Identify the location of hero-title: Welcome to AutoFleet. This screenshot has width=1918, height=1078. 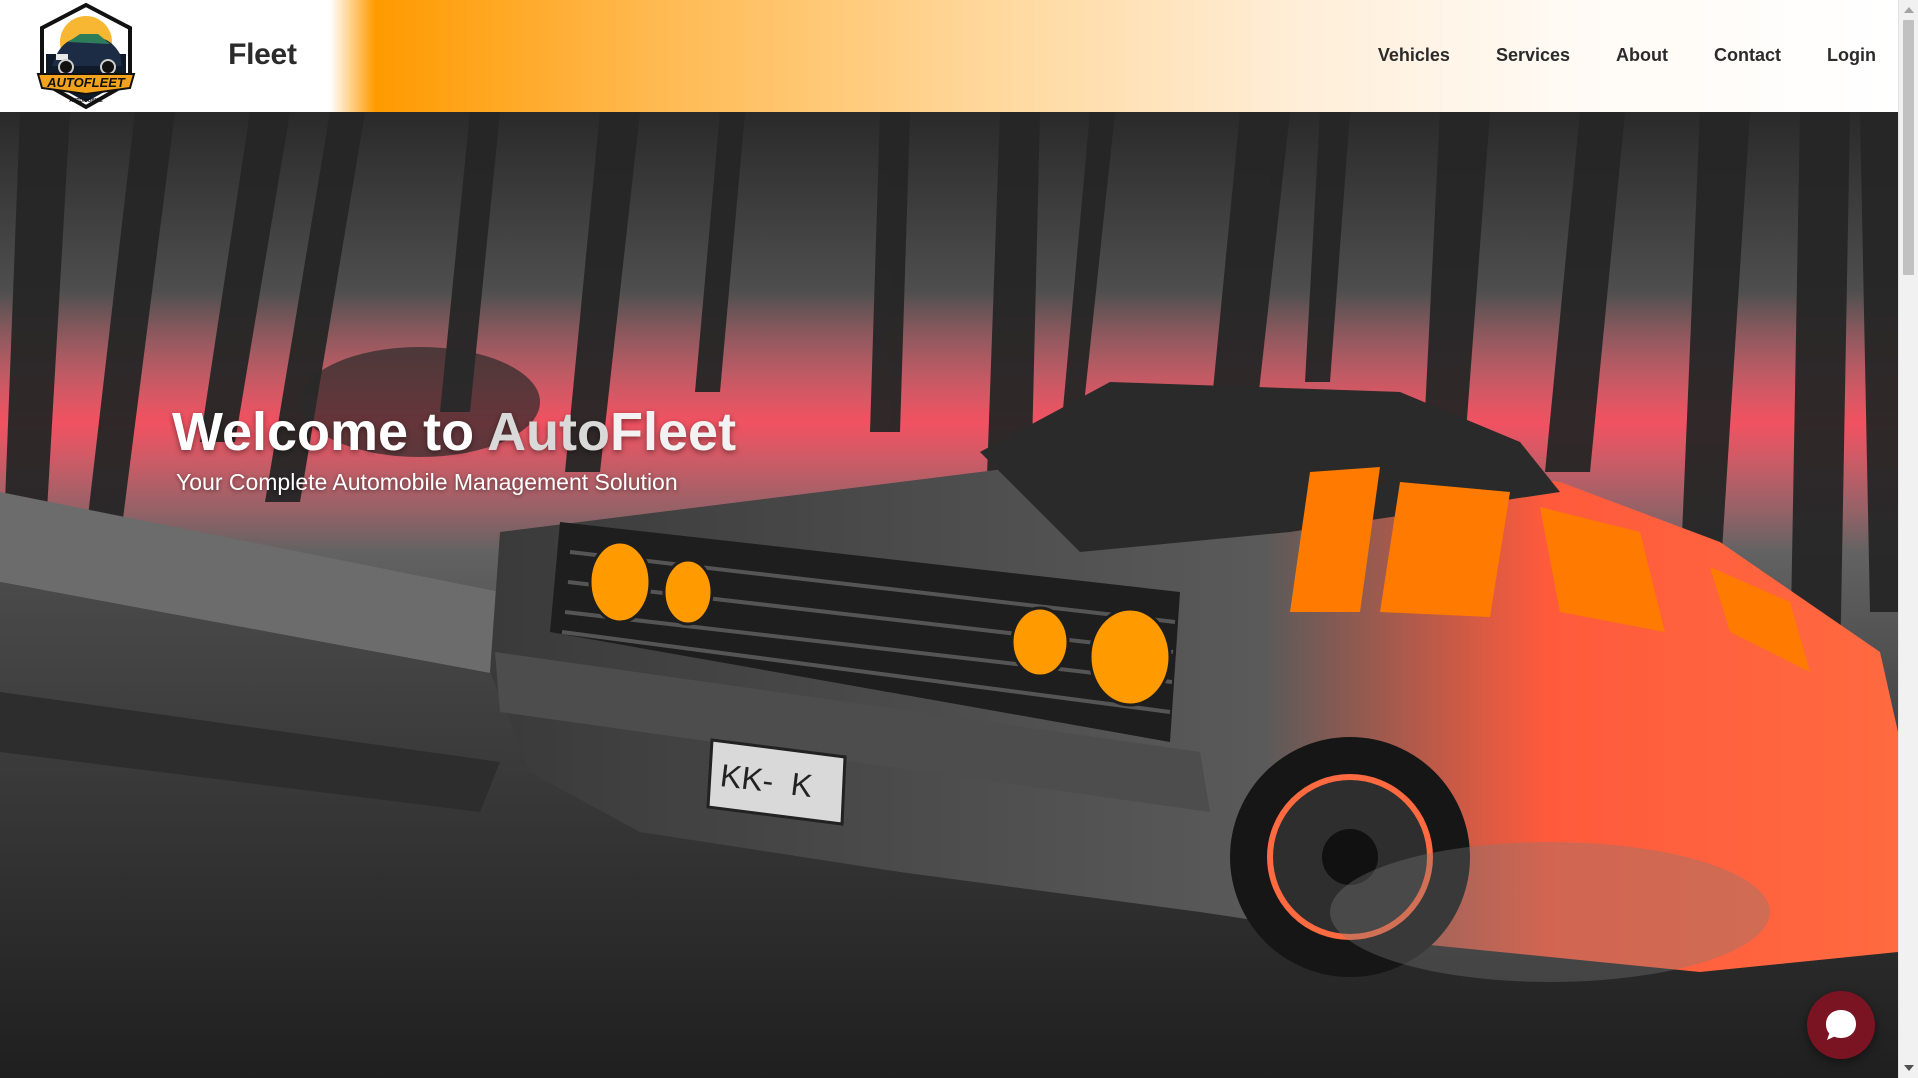
(454, 432).